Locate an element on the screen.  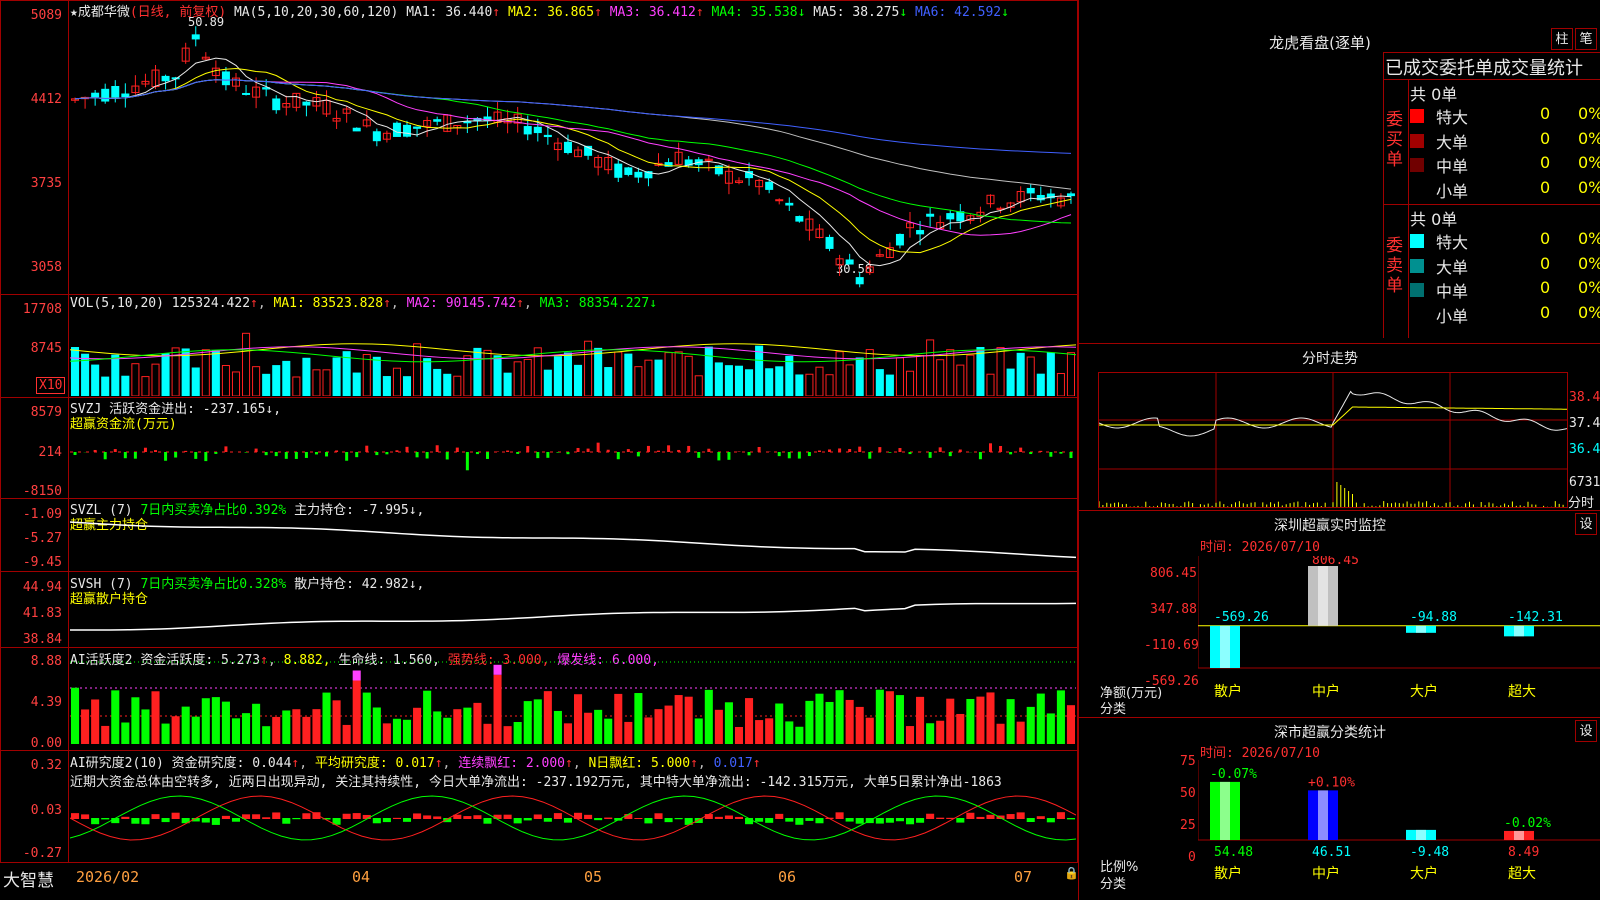
order-row: 中单 0 0% is located at coordinates (1505, 290).